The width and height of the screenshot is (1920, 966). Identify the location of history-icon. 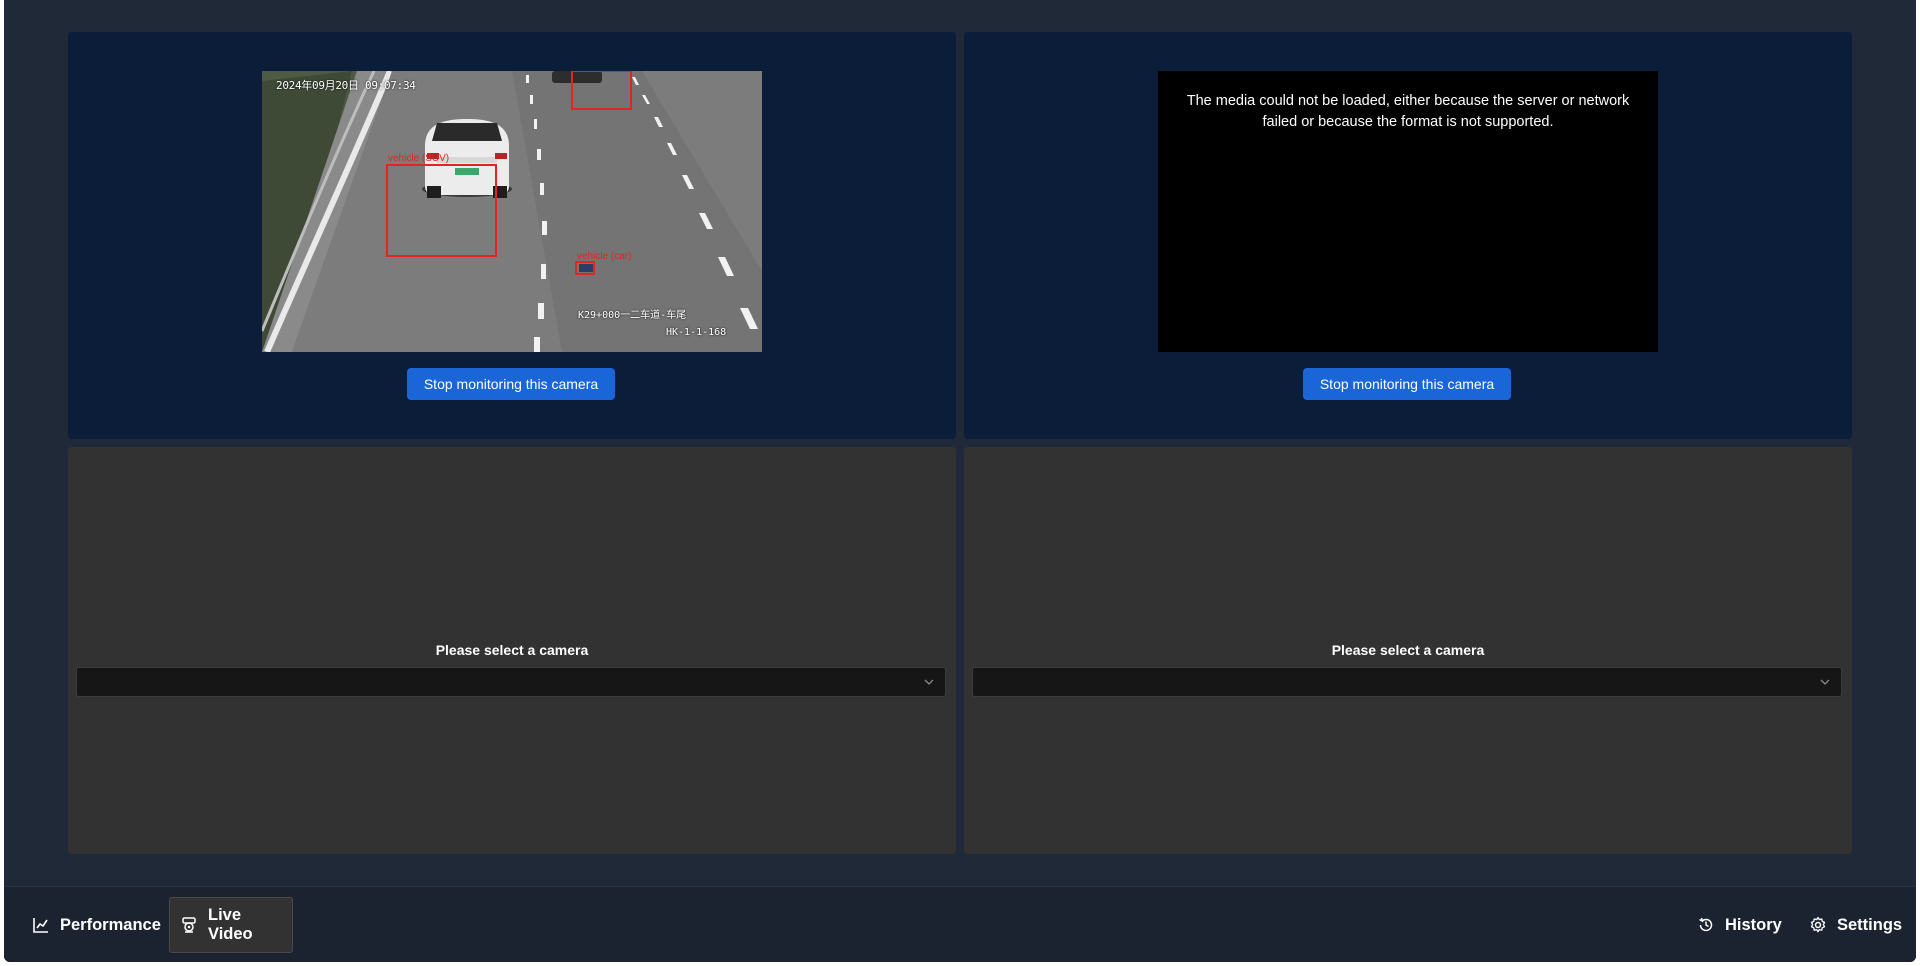
(1706, 924).